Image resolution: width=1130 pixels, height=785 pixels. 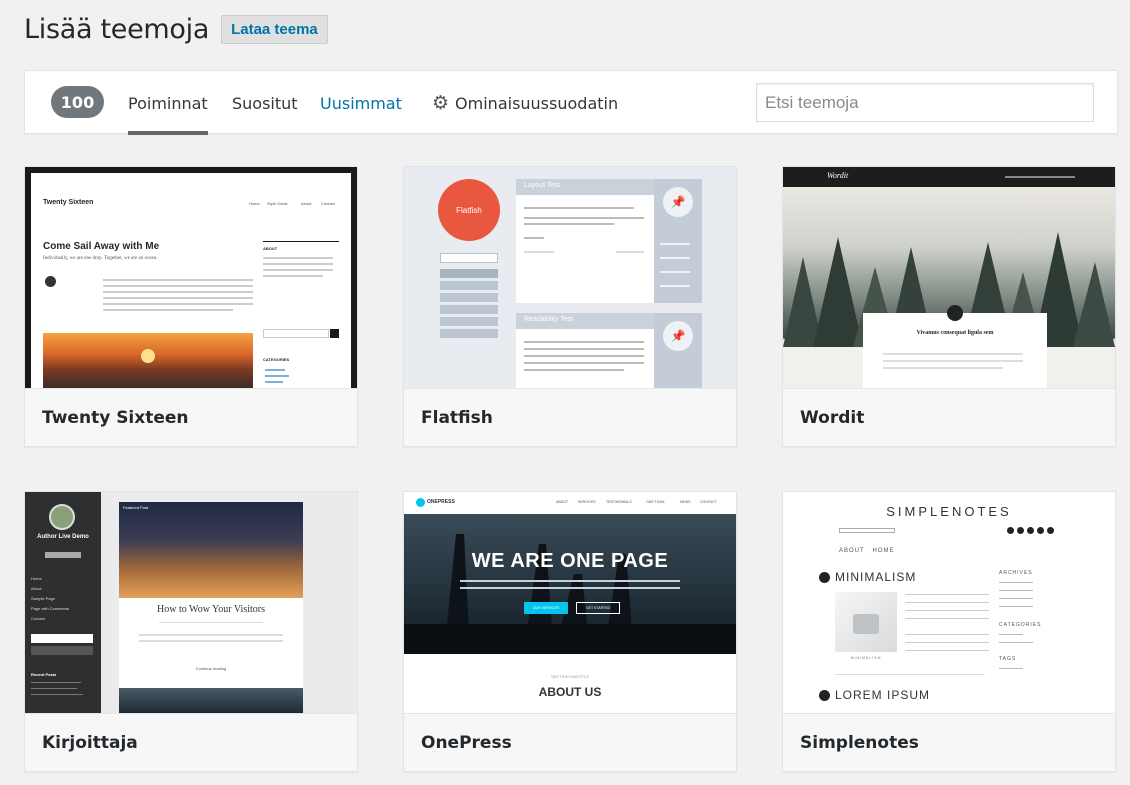 I want to click on tab-popular: Suositut, so click(x=265, y=103).